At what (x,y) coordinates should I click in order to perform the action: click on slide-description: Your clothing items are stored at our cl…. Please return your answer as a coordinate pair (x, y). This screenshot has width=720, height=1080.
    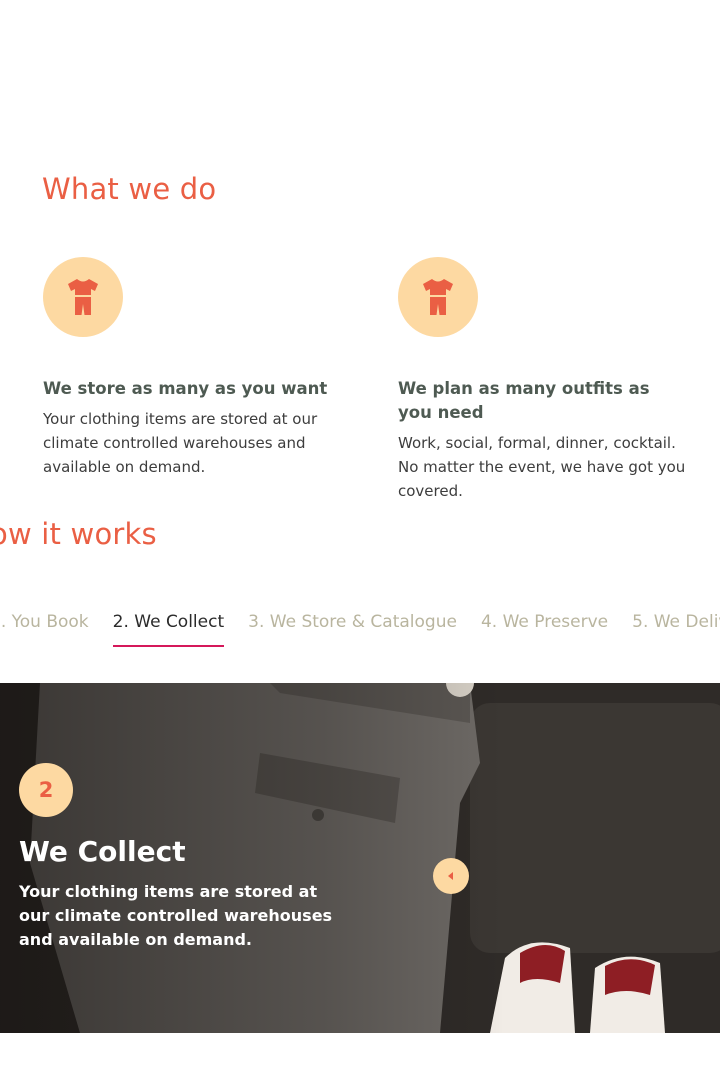
    Looking at the image, I should click on (176, 915).